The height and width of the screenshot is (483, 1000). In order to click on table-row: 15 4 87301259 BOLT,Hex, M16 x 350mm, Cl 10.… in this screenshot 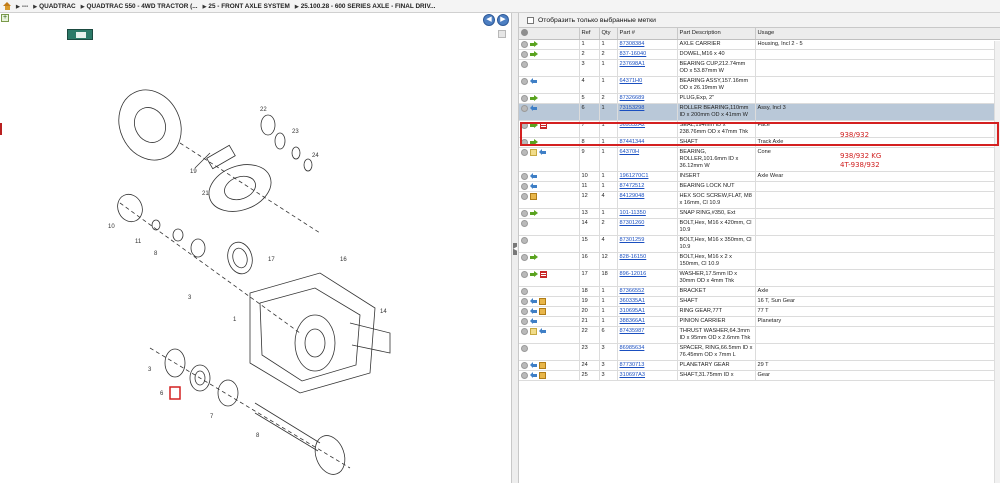, I will do `click(759, 244)`.